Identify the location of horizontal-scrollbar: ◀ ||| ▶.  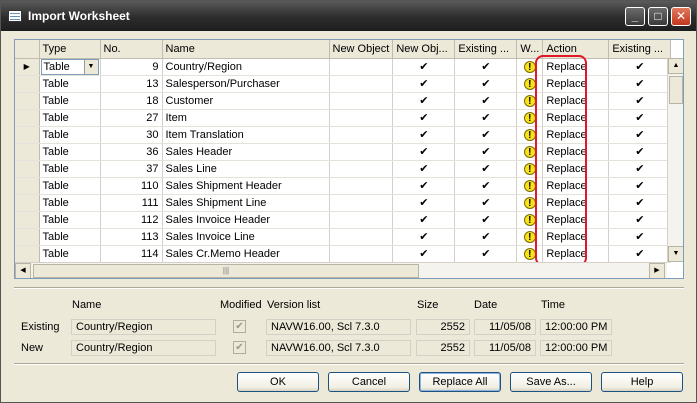
(341, 270).